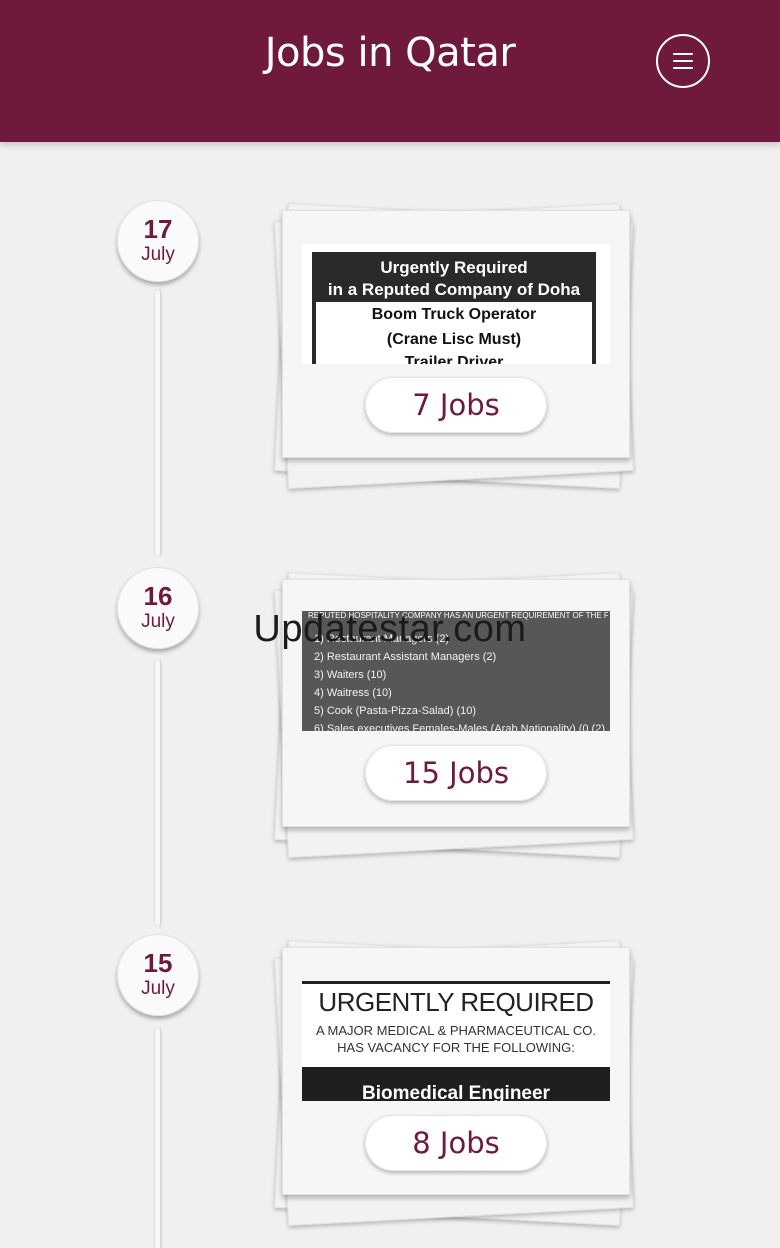 This screenshot has height=1248, width=780. Describe the element at coordinates (390, 629) in the screenshot. I see `watermark-text: Updatestar.com` at that location.